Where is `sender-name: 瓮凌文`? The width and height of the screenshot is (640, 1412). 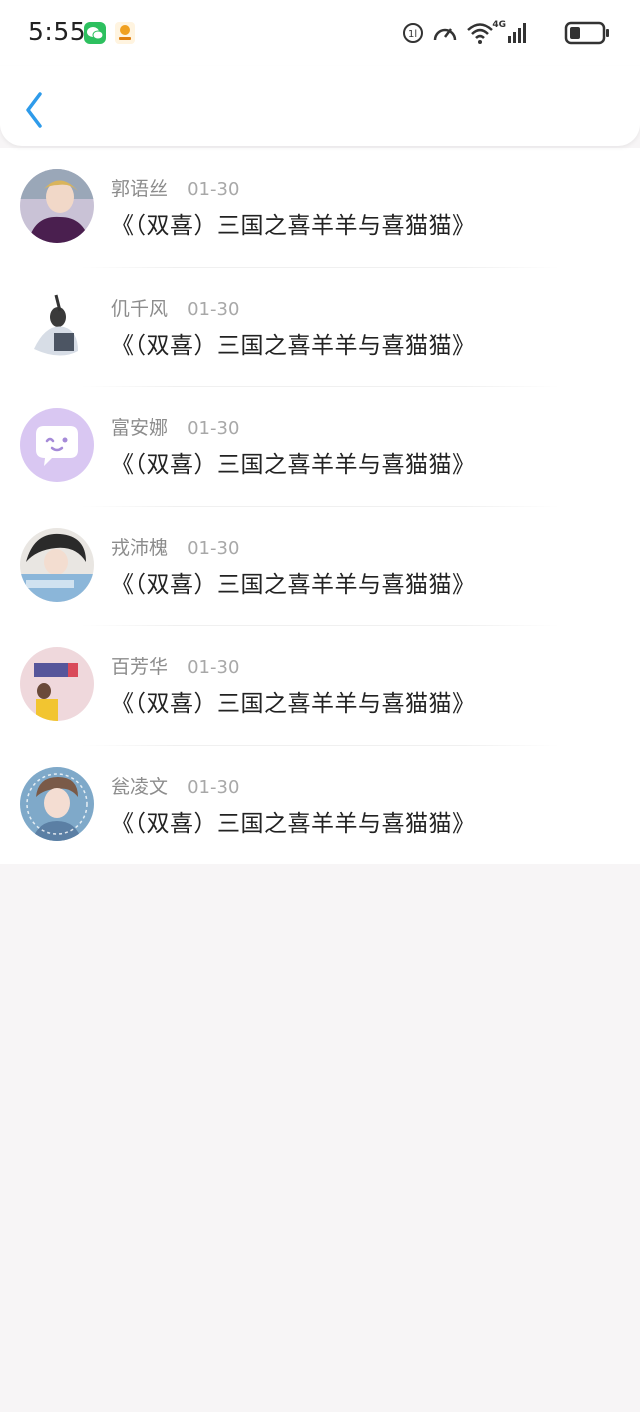
sender-name: 瓮凌文 is located at coordinates (140, 786).